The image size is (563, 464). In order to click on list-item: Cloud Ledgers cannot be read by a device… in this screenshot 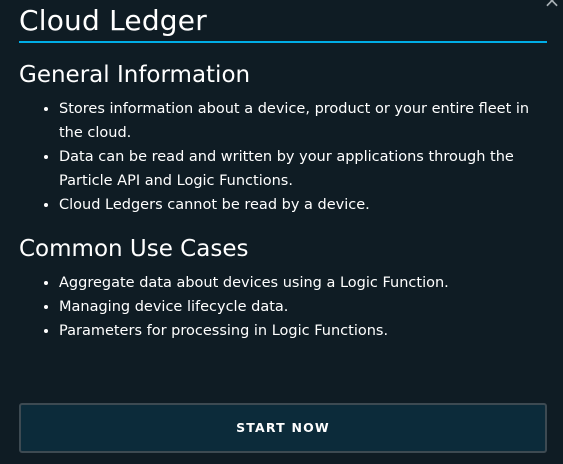, I will do `click(299, 205)`.